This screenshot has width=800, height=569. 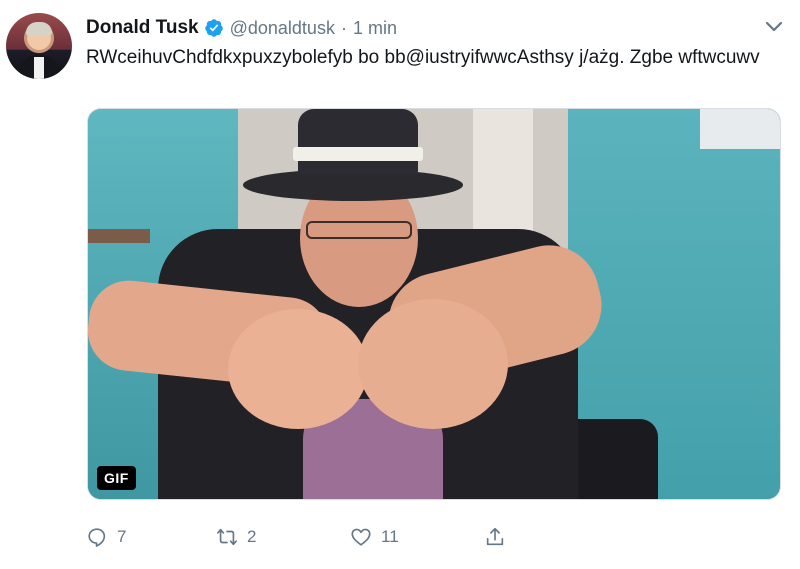 What do you see at coordinates (122, 536) in the screenshot?
I see `reply-count: 7` at bounding box center [122, 536].